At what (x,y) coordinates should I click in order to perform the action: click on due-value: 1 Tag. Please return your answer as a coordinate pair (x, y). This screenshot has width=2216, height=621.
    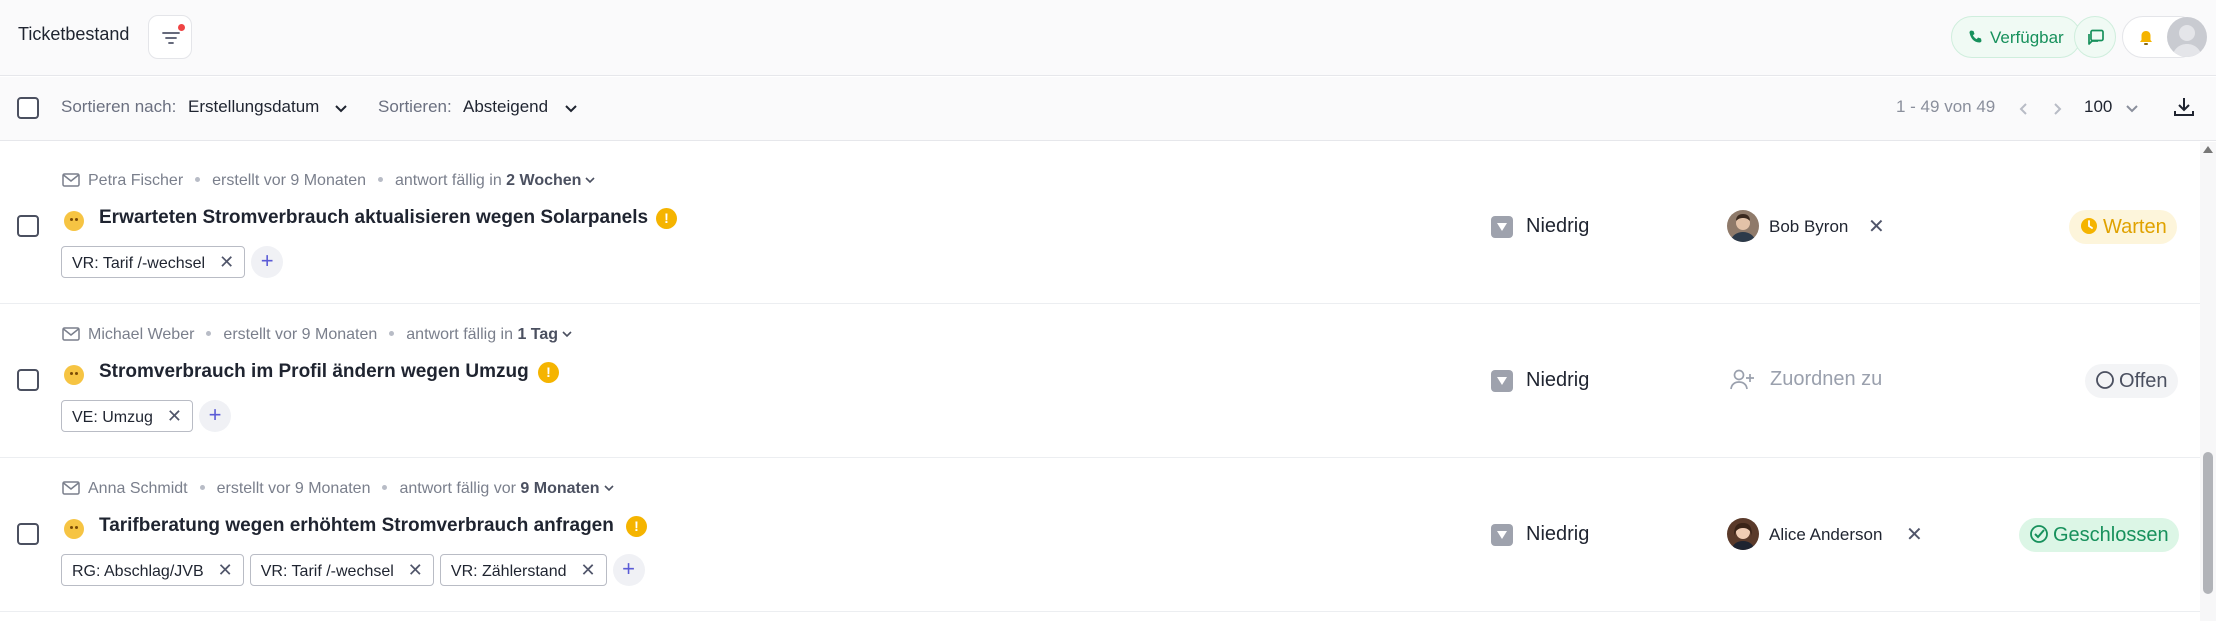
    Looking at the image, I should click on (537, 334).